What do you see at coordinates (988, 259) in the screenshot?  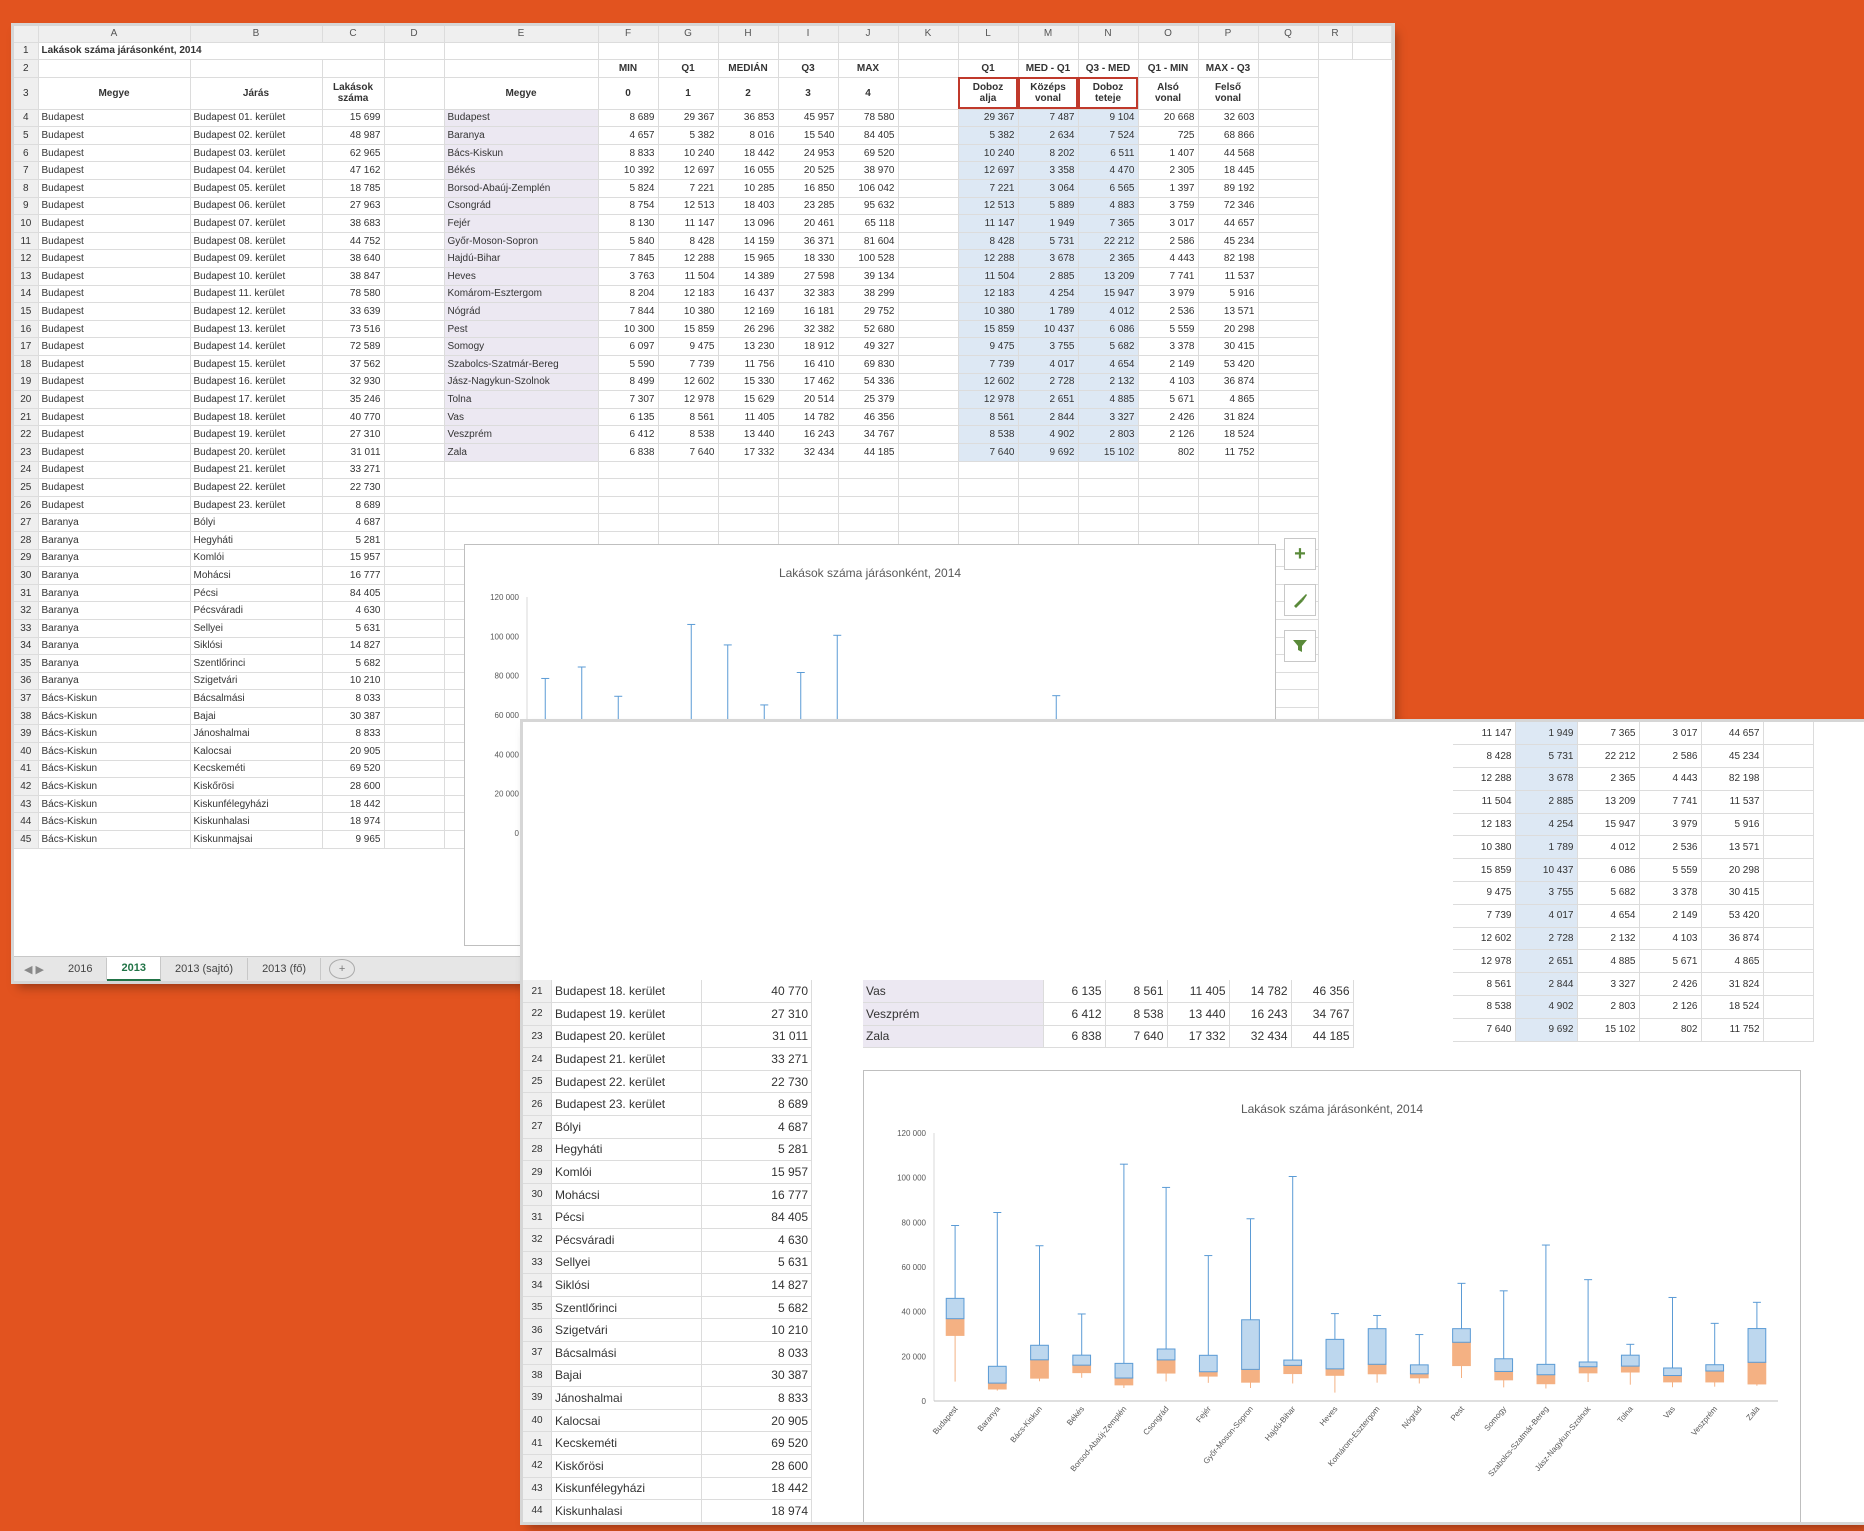 I see `calc-value-cell: 12 288` at bounding box center [988, 259].